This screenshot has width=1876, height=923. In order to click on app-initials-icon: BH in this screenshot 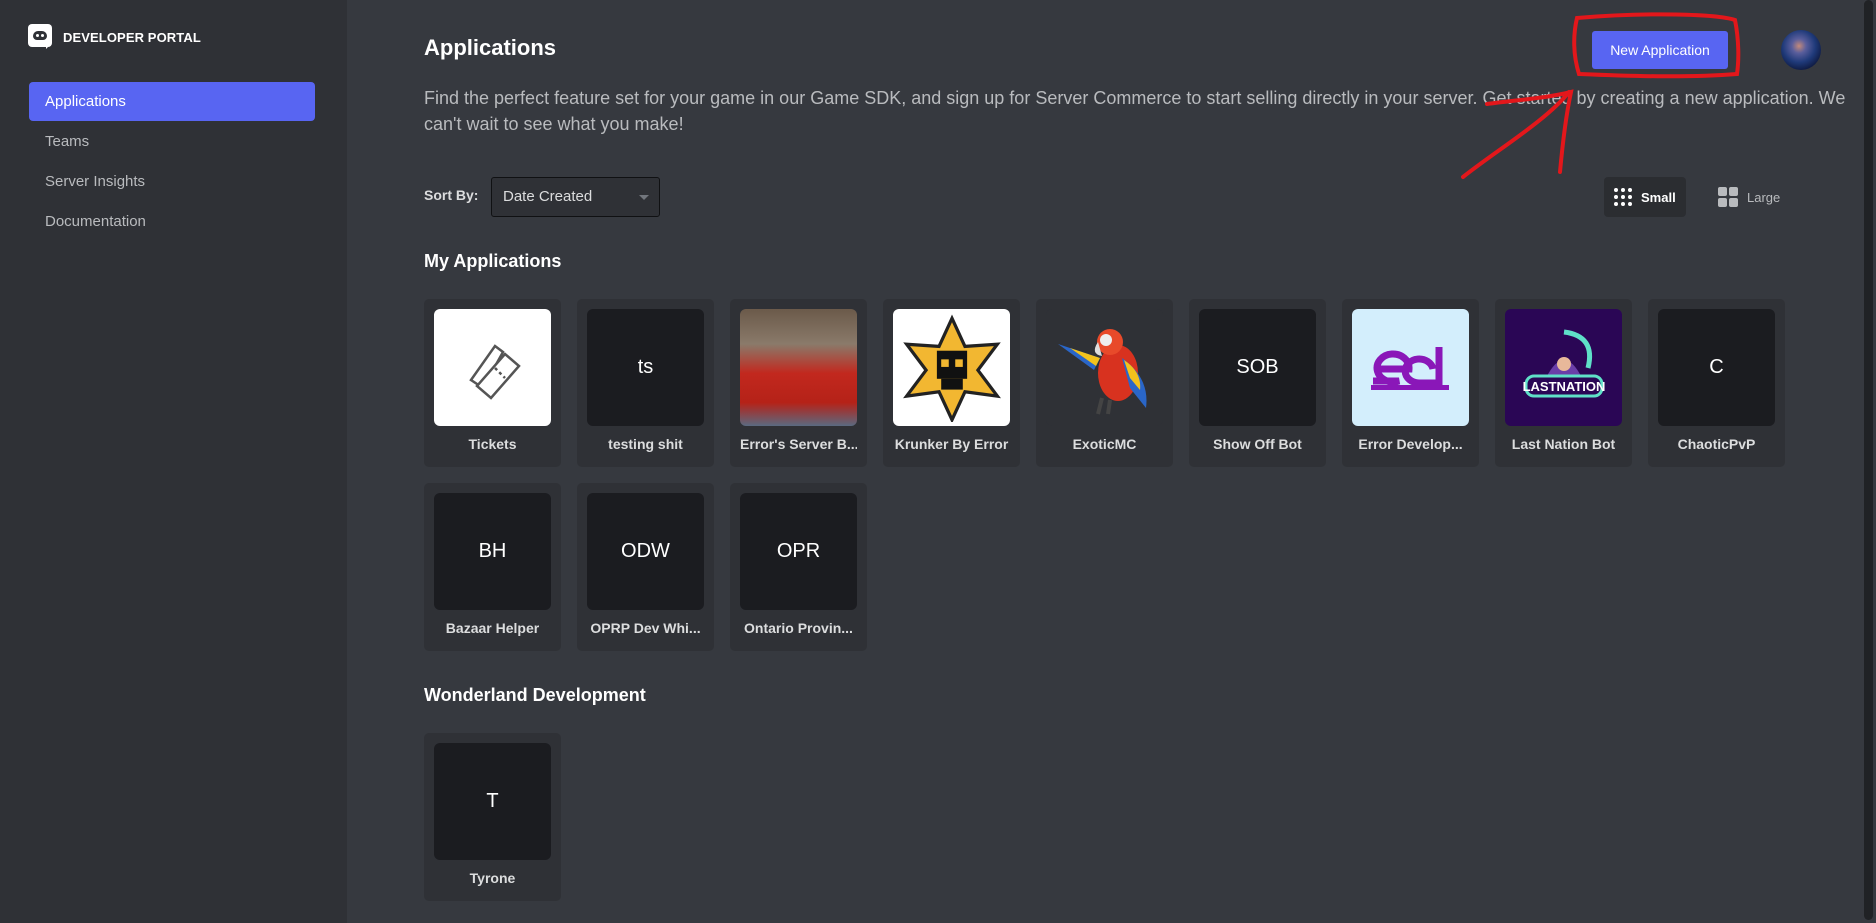, I will do `click(492, 551)`.